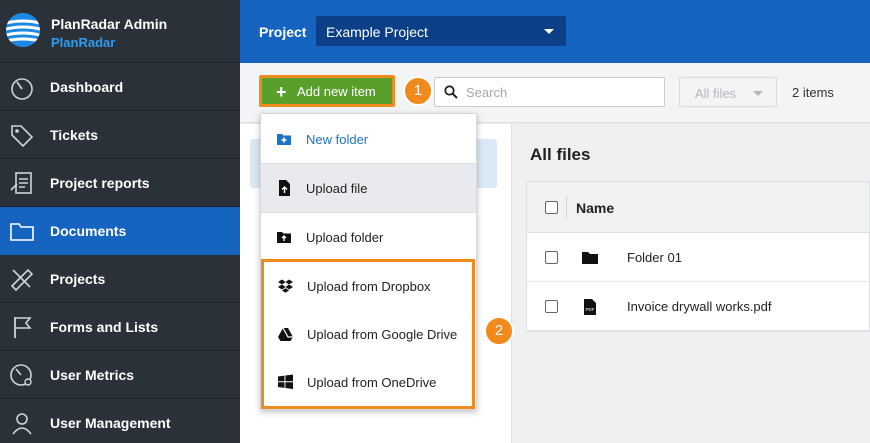 The width and height of the screenshot is (870, 443). What do you see at coordinates (22, 280) in the screenshot?
I see `ruler-pencil-icon` at bounding box center [22, 280].